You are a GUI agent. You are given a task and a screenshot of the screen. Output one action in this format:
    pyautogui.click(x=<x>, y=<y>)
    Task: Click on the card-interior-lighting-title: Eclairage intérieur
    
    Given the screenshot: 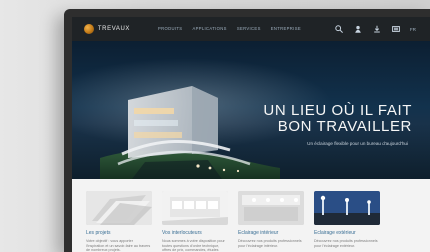 What is the action you would take?
    pyautogui.click(x=271, y=233)
    